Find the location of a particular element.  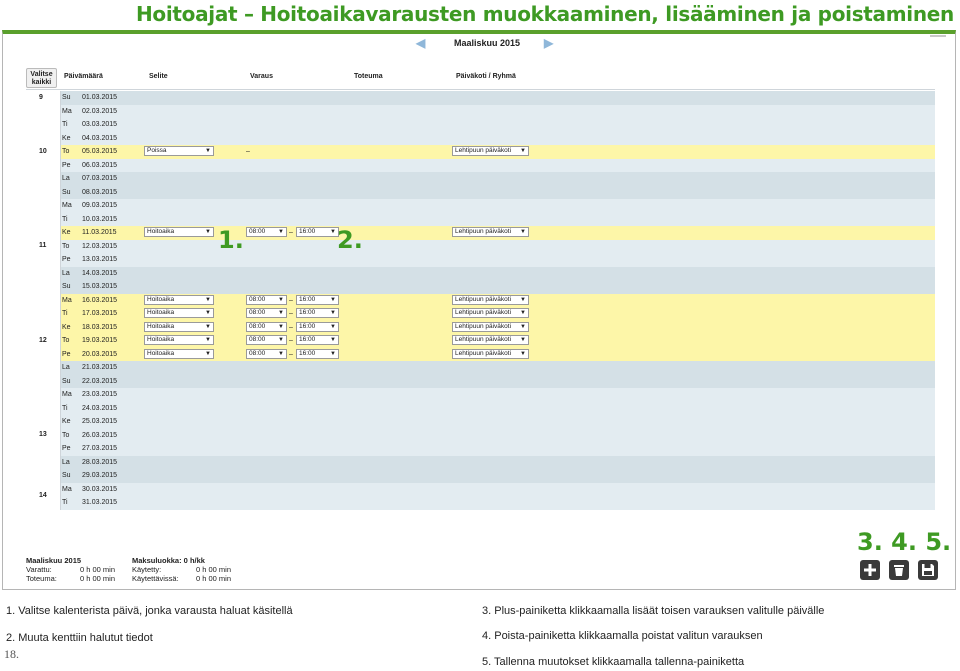

date-label: 29.03.2015 is located at coordinates (100, 475).